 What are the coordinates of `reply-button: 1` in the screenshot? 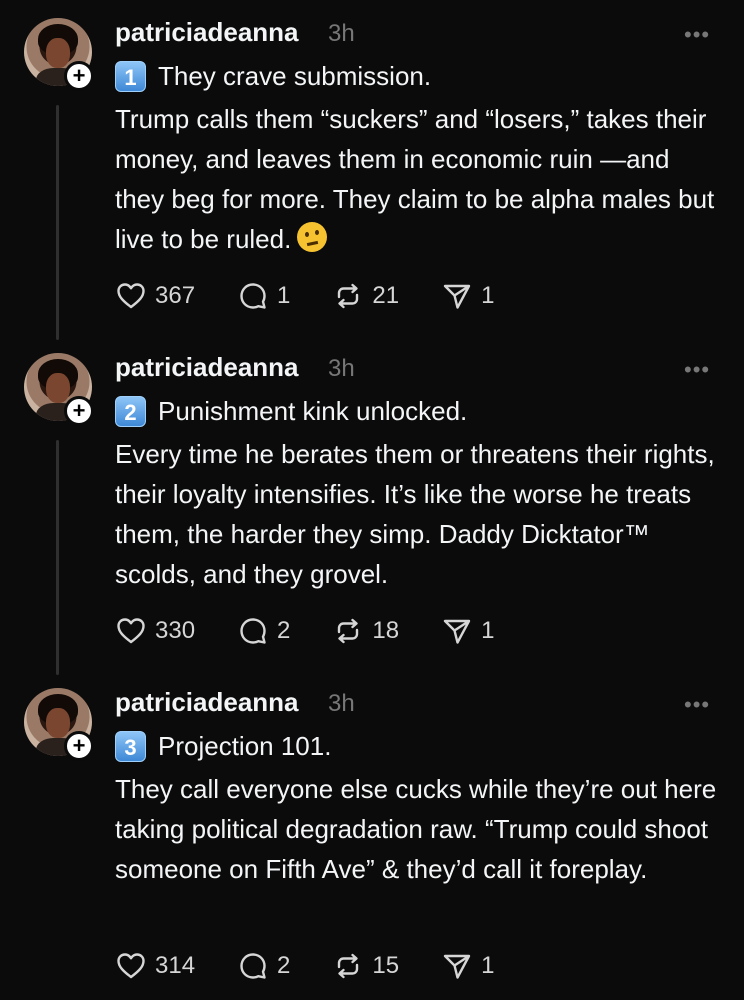 It's located at (263, 296).